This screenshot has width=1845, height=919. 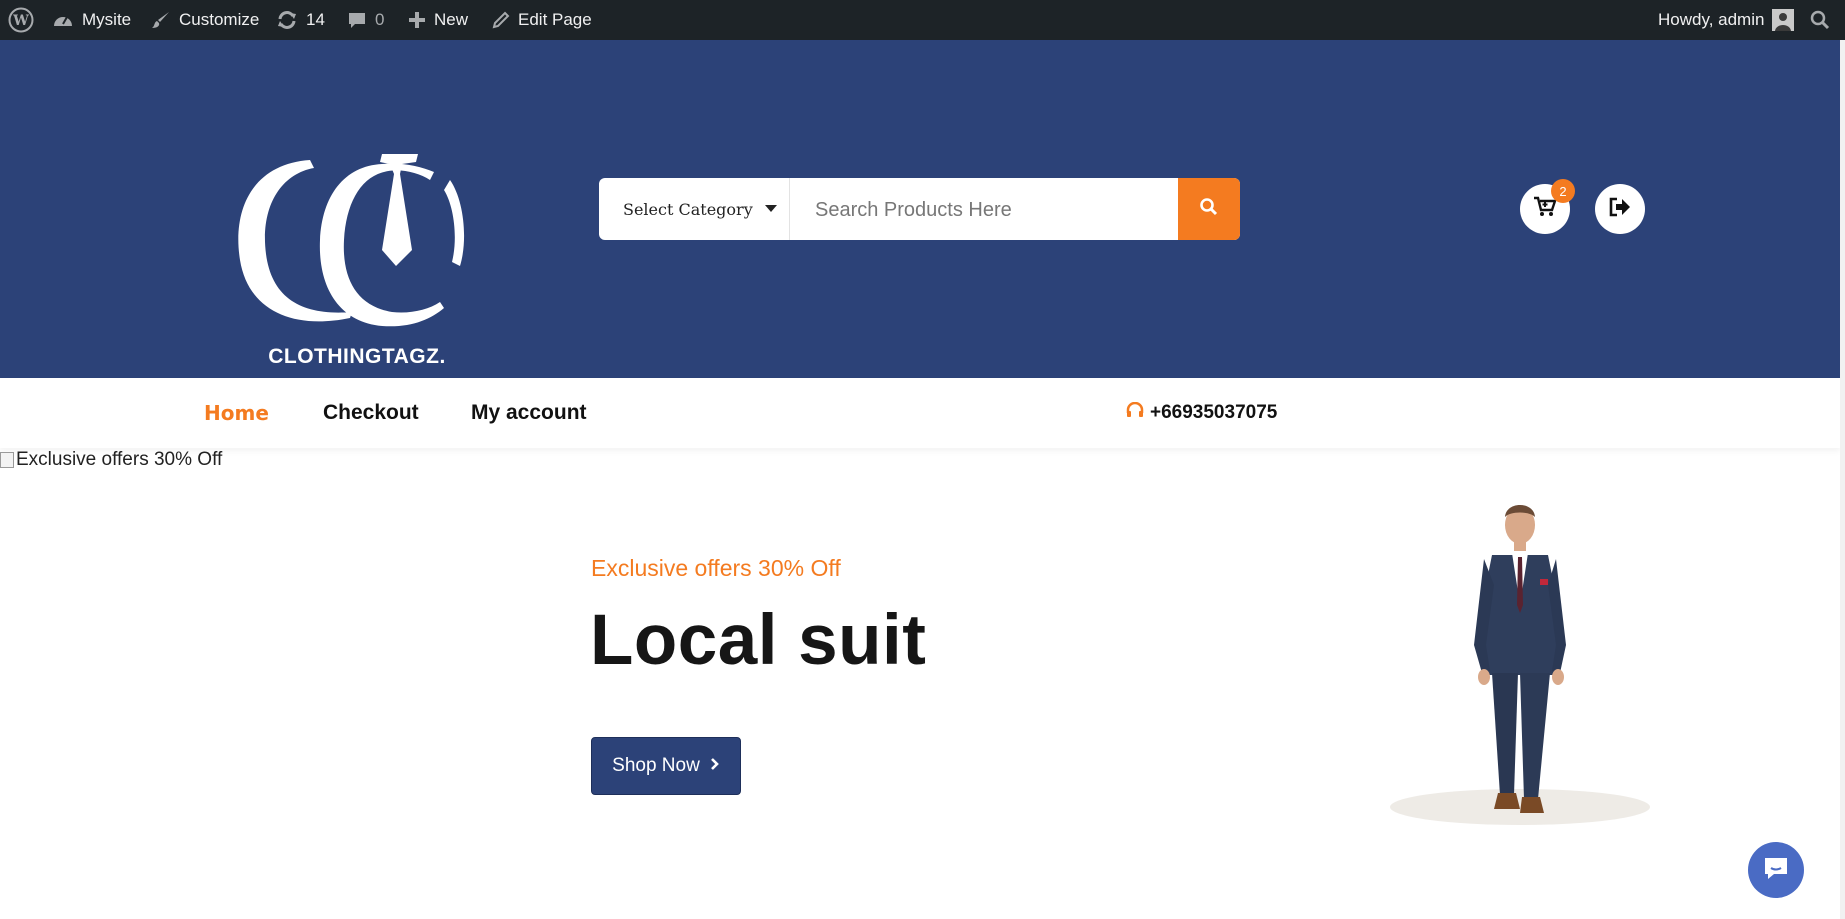 What do you see at coordinates (161, 20) in the screenshot?
I see `brush-icon` at bounding box center [161, 20].